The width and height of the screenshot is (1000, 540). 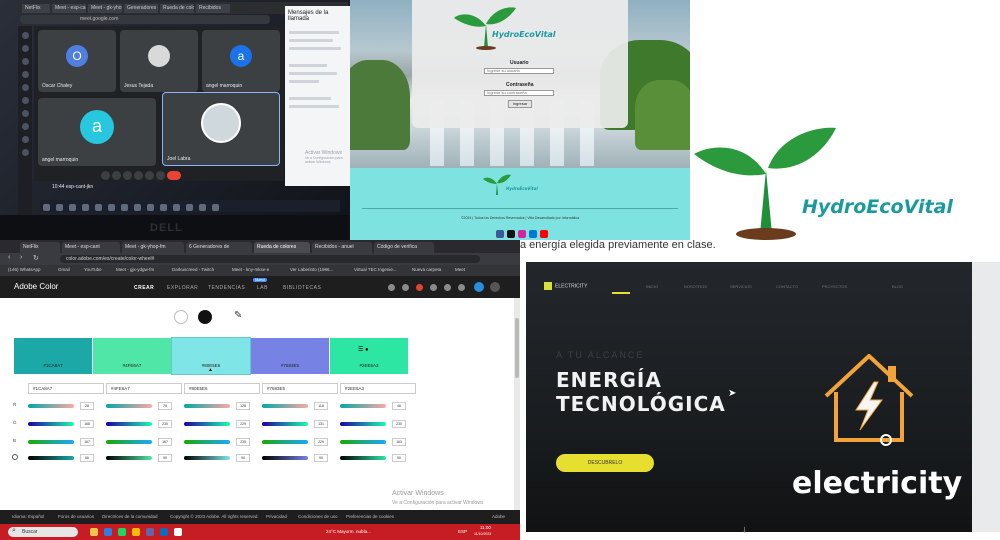 I want to click on scroll-down-arrow-icon: ↓, so click(x=745, y=530).